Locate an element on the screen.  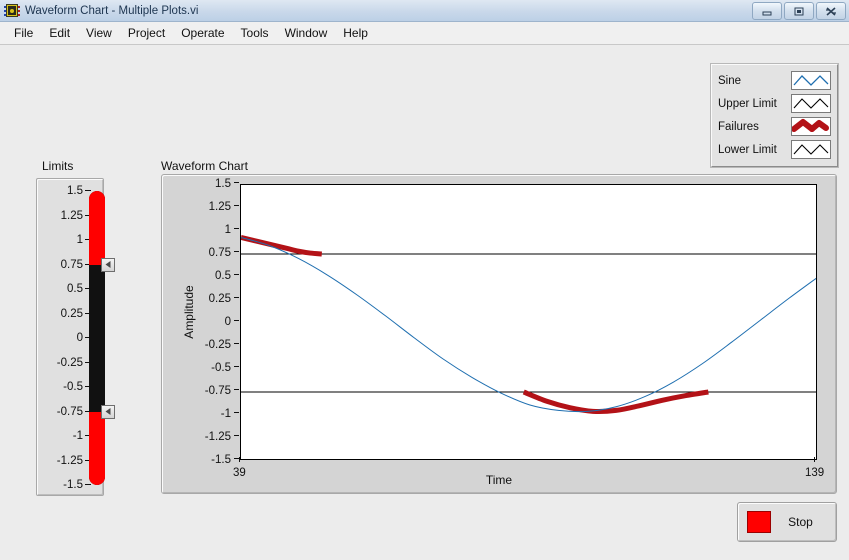
legend-swatch-upper-limit is located at coordinates (811, 103).